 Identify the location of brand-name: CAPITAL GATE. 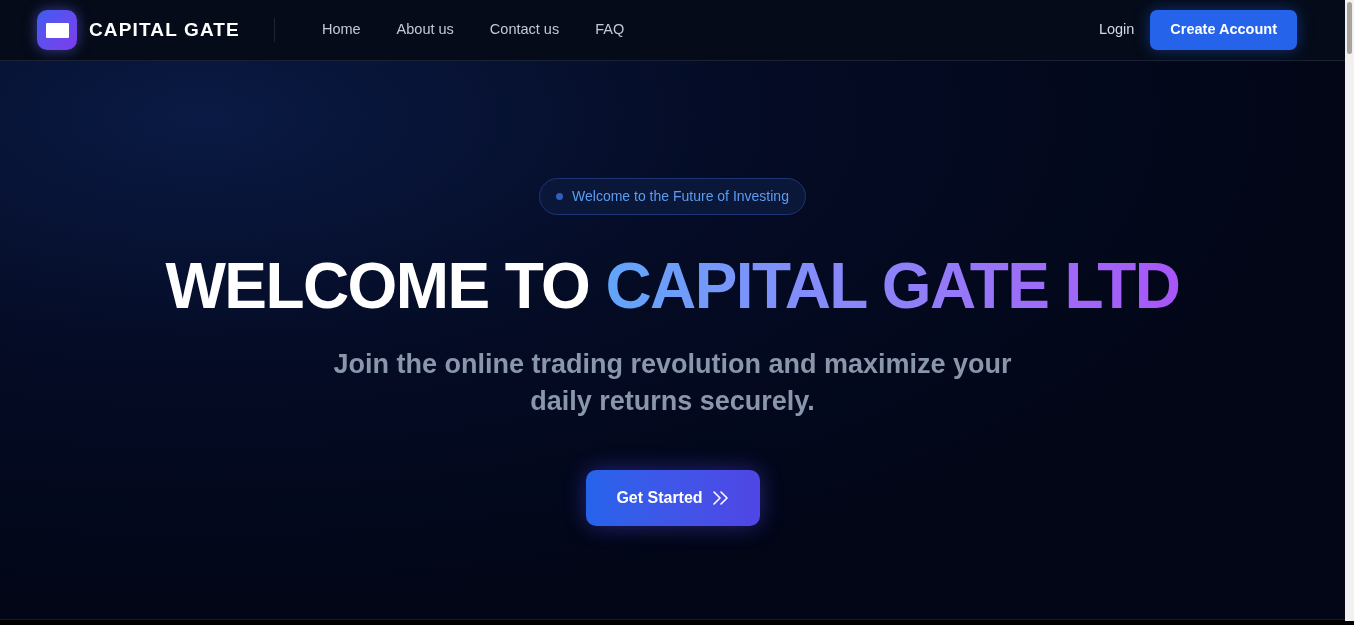
(164, 29).